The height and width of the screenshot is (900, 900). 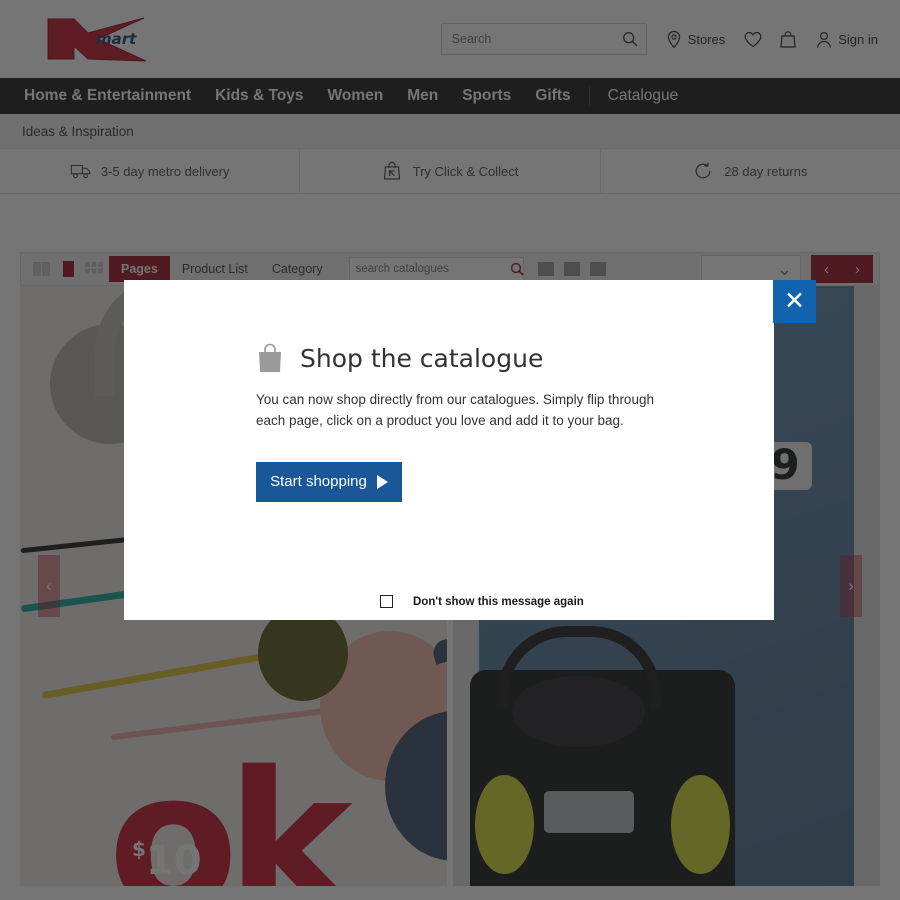 I want to click on dont-show-again-label: Don't show this message again, so click(x=498, y=601).